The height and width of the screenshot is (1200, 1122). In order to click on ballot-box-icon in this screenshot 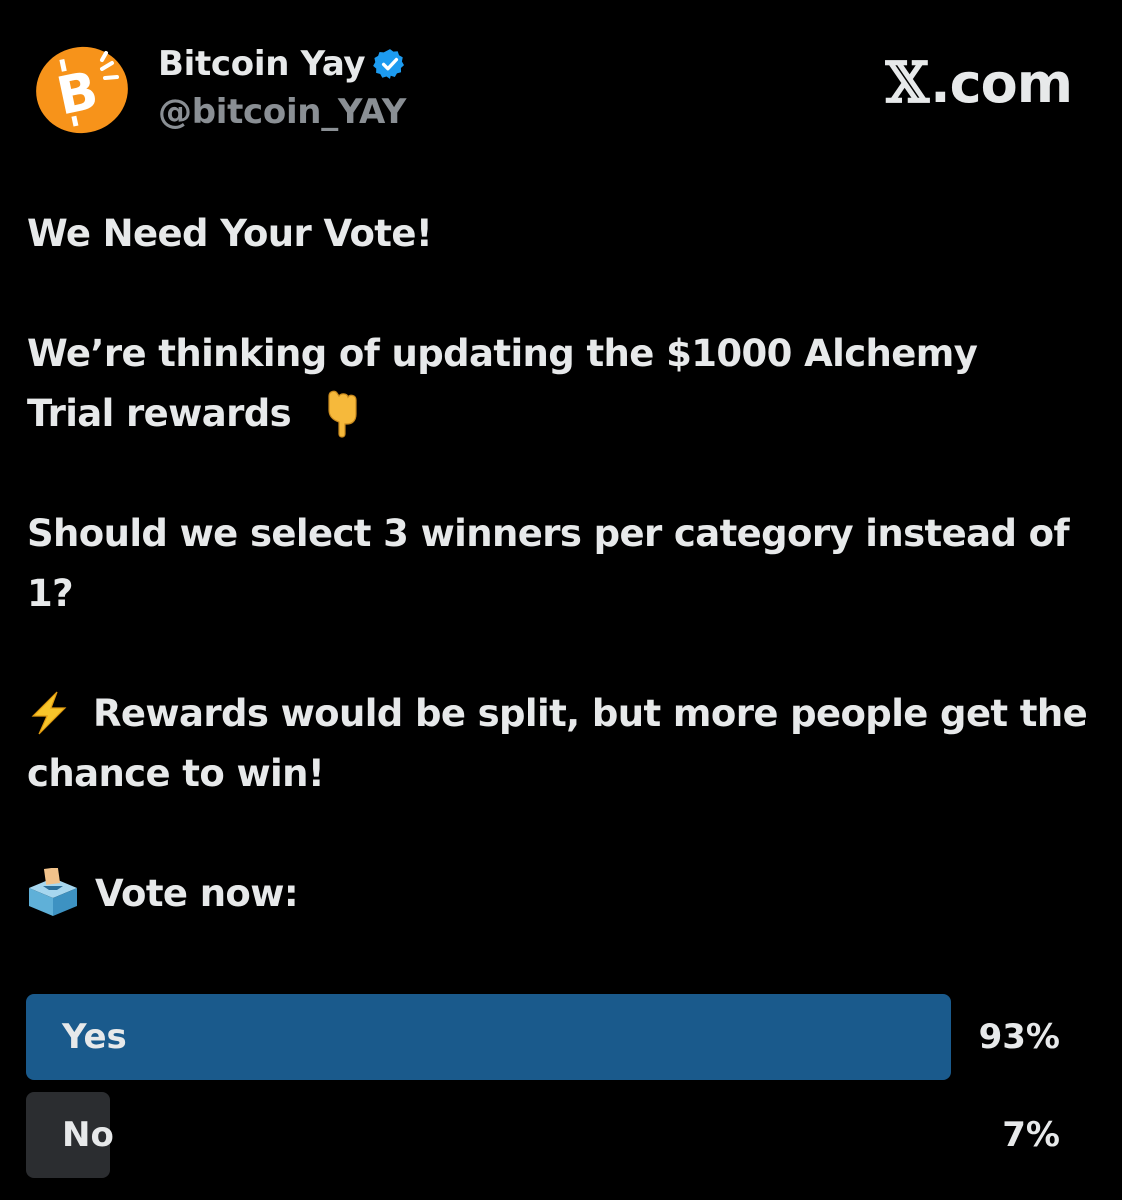, I will do `click(53, 891)`.